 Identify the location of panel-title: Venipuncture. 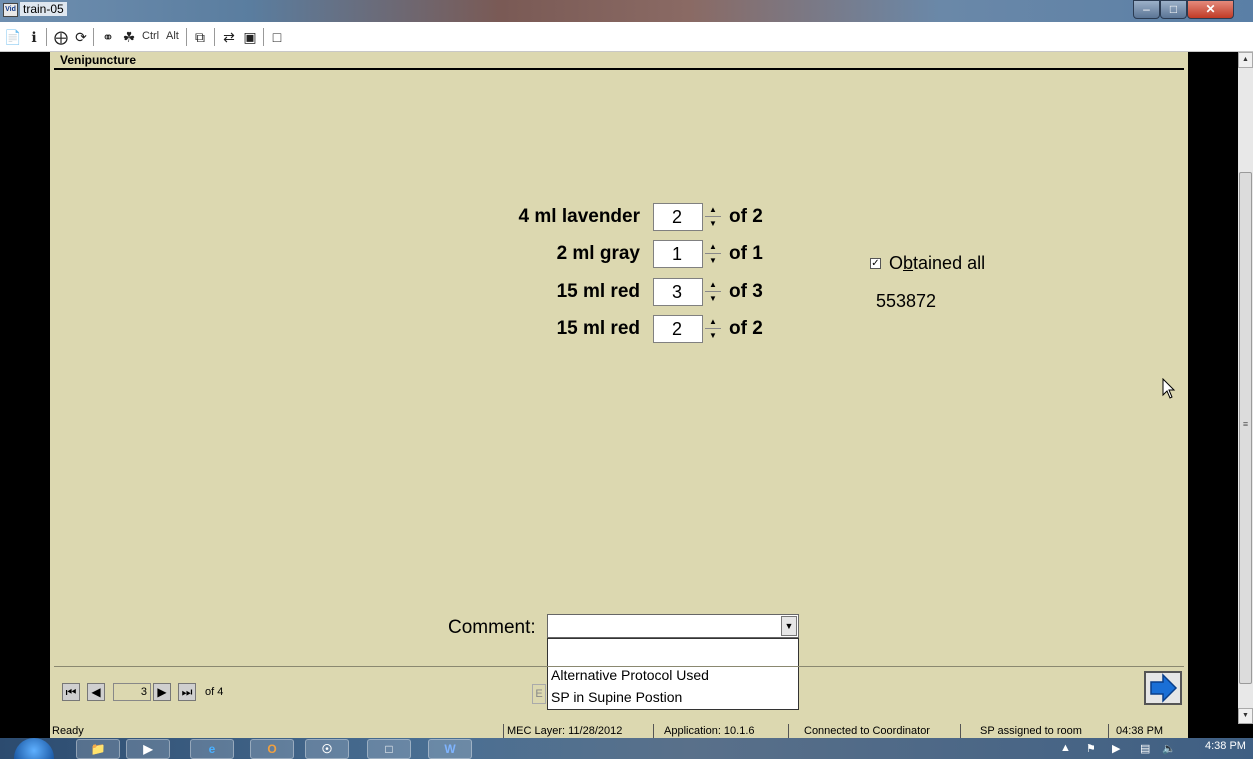
(98, 60).